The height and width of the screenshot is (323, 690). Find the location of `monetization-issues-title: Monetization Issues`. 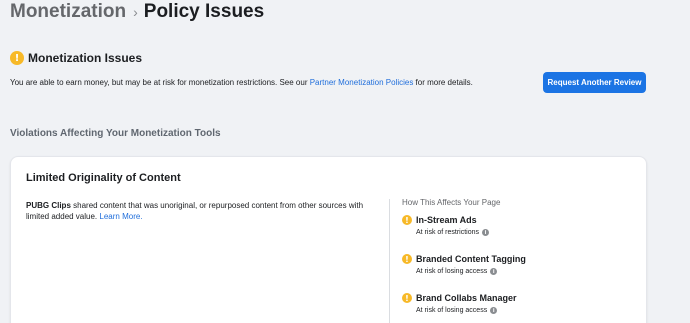

monetization-issues-title: Monetization Issues is located at coordinates (85, 58).